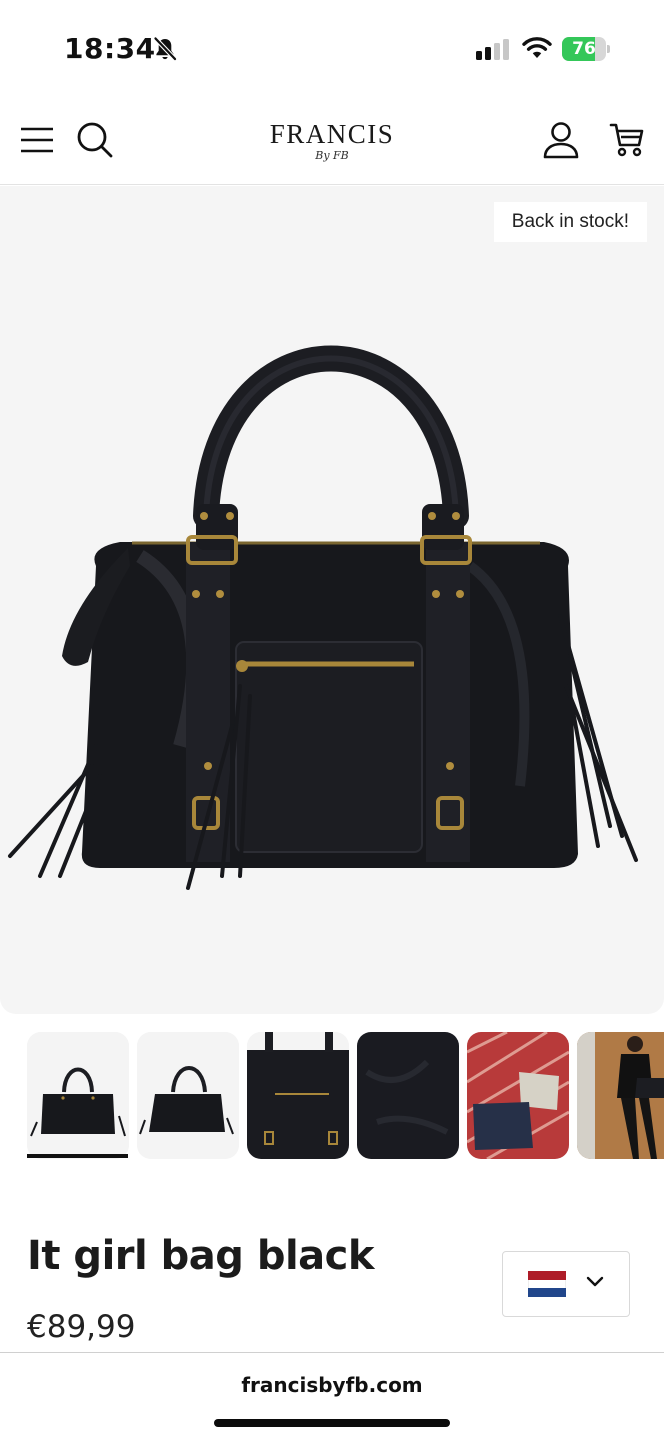 This screenshot has height=1440, width=664. I want to click on netherlands-flag-icon, so click(547, 1284).